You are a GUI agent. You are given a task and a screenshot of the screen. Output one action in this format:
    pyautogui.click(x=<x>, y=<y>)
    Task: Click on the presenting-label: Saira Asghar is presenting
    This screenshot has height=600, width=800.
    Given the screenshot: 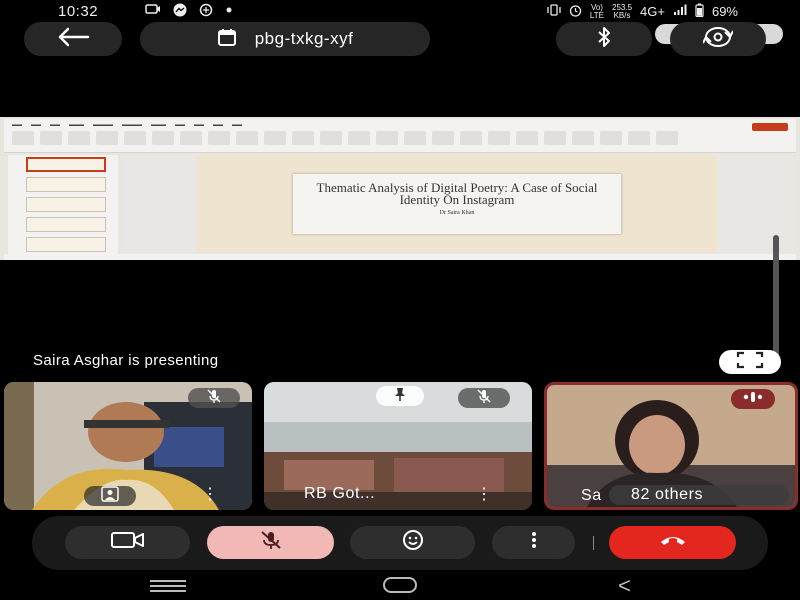 What is the action you would take?
    pyautogui.click(x=126, y=360)
    